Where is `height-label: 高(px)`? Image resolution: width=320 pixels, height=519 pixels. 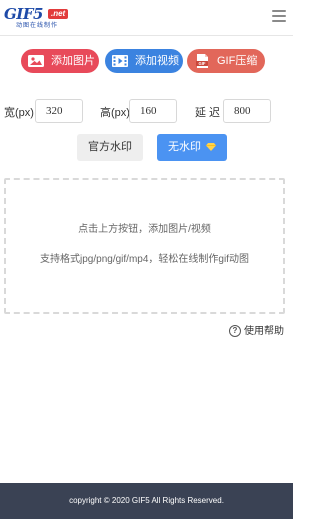
height-label: 高(px) is located at coordinates (115, 113).